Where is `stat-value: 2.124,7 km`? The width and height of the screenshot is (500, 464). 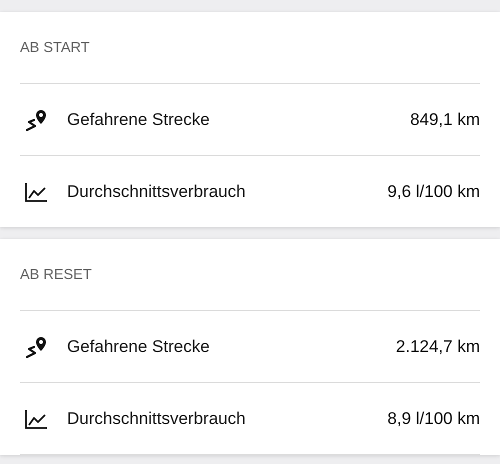 stat-value: 2.124,7 km is located at coordinates (438, 346).